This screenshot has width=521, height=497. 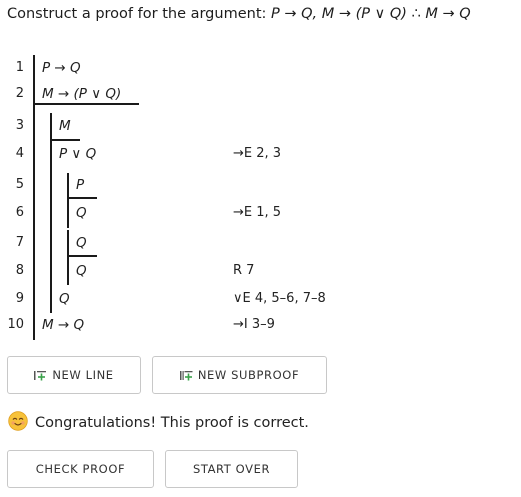 I want to click on new-subproof-button: NEW SUBPROOF, so click(x=239, y=375).